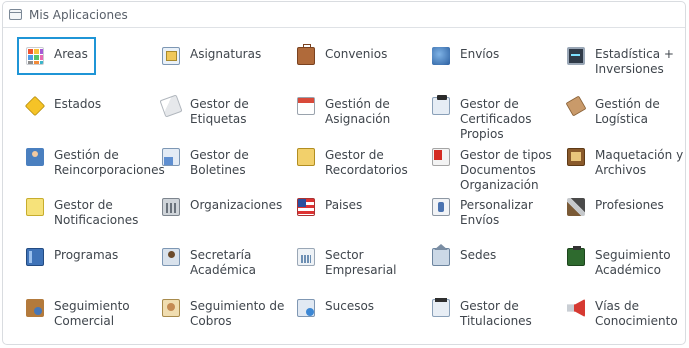 The height and width of the screenshot is (348, 689). What do you see at coordinates (306, 106) in the screenshot?
I see `asignacion-icon` at bounding box center [306, 106].